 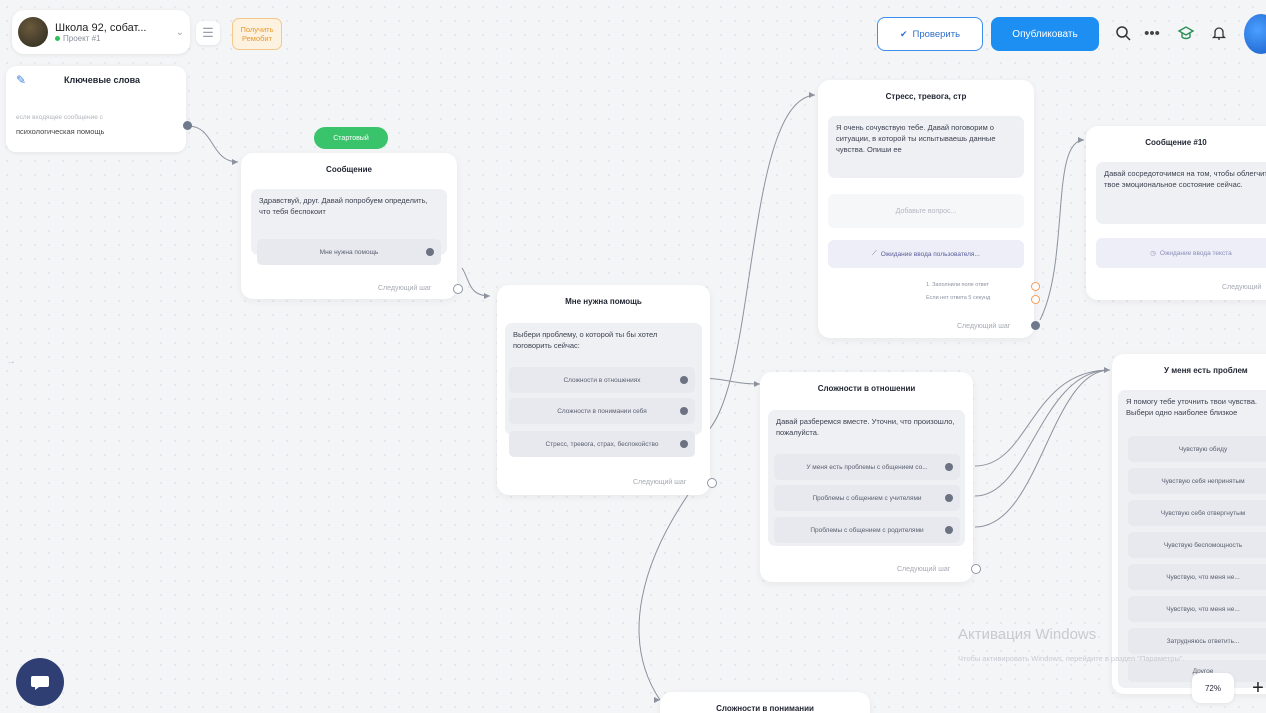 I want to click on option-button: Стресс, тревога, страх, беспокойство, so click(x=602, y=444).